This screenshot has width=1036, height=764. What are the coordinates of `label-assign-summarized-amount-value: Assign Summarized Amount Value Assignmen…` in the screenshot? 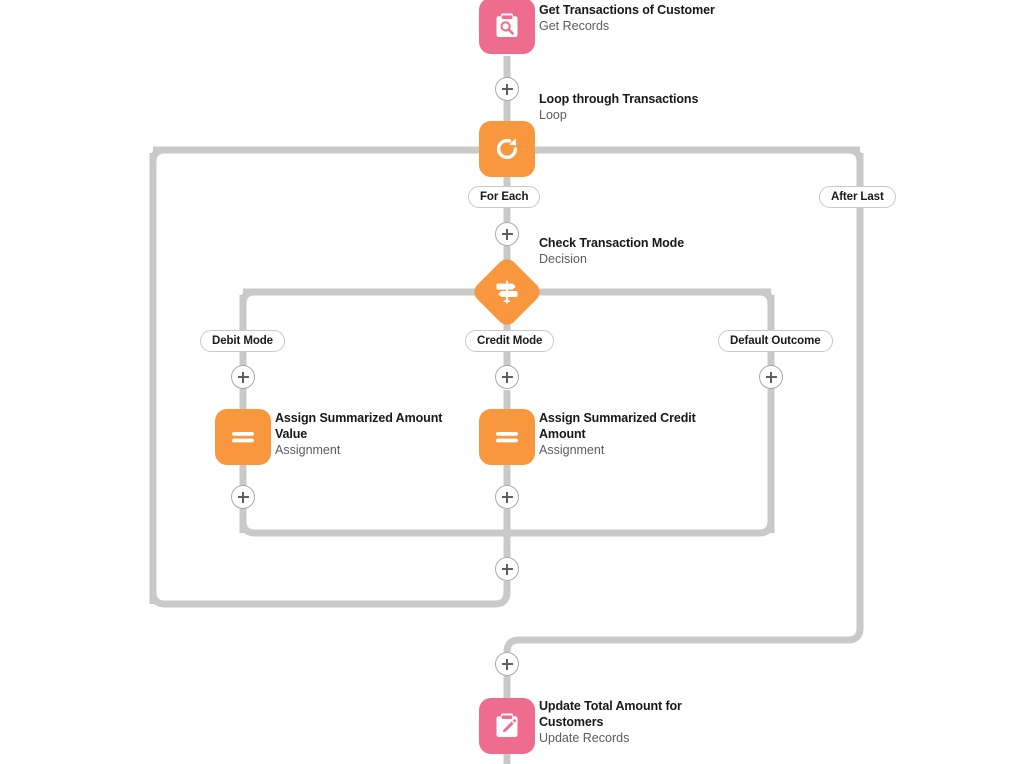 It's located at (367, 434).